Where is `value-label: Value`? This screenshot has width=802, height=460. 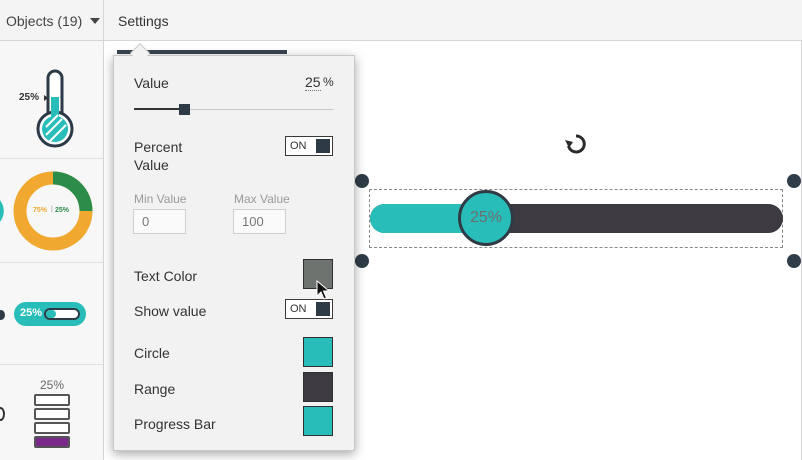 value-label: Value is located at coordinates (151, 83).